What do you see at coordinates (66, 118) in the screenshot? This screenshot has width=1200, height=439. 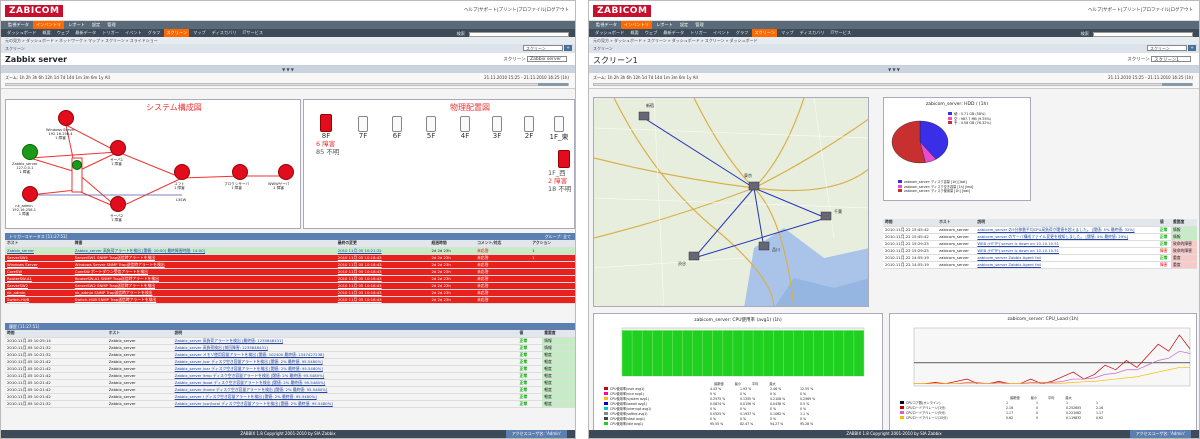 I see `node-windows-server` at bounding box center [66, 118].